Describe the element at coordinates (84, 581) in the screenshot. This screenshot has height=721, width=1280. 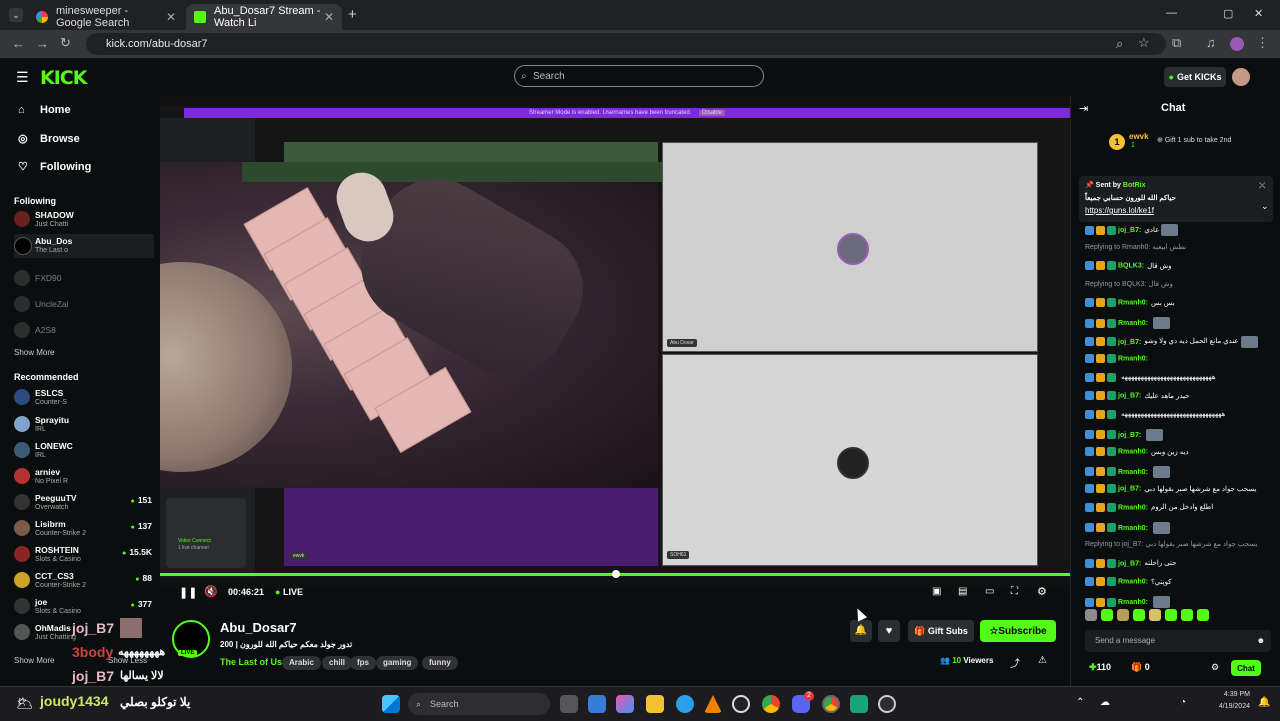
I see `recommended-channel: CCT_CS3Counter-Strike 2 88` at that location.